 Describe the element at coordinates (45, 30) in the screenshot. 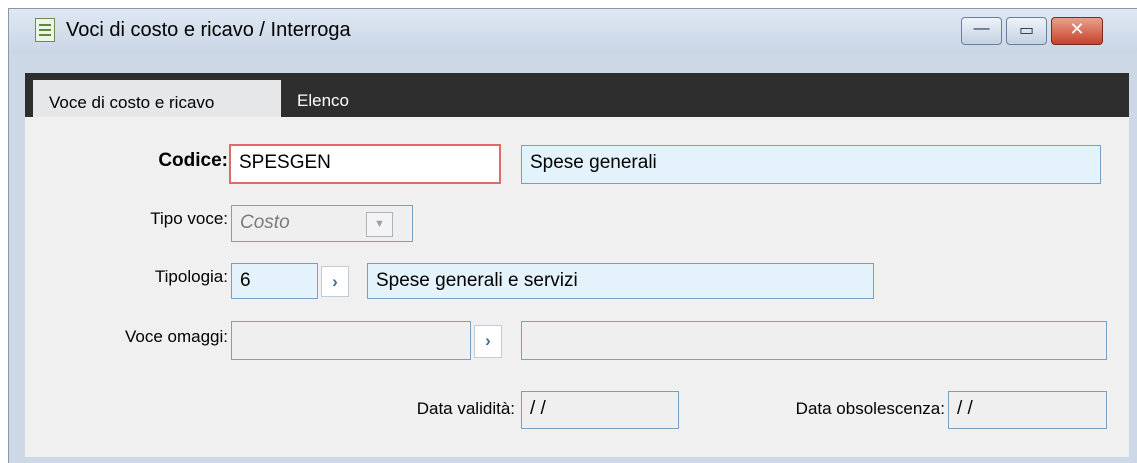

I see `form-document-icon` at that location.